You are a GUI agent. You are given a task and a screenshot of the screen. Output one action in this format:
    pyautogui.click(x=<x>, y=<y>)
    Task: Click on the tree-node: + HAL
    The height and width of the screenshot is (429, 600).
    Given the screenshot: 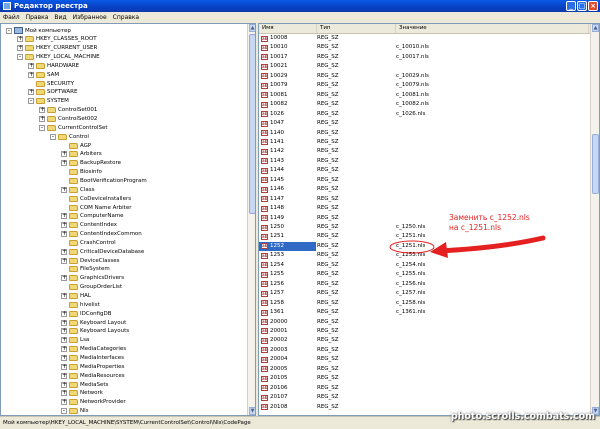 What is the action you would take?
    pyautogui.click(x=76, y=296)
    